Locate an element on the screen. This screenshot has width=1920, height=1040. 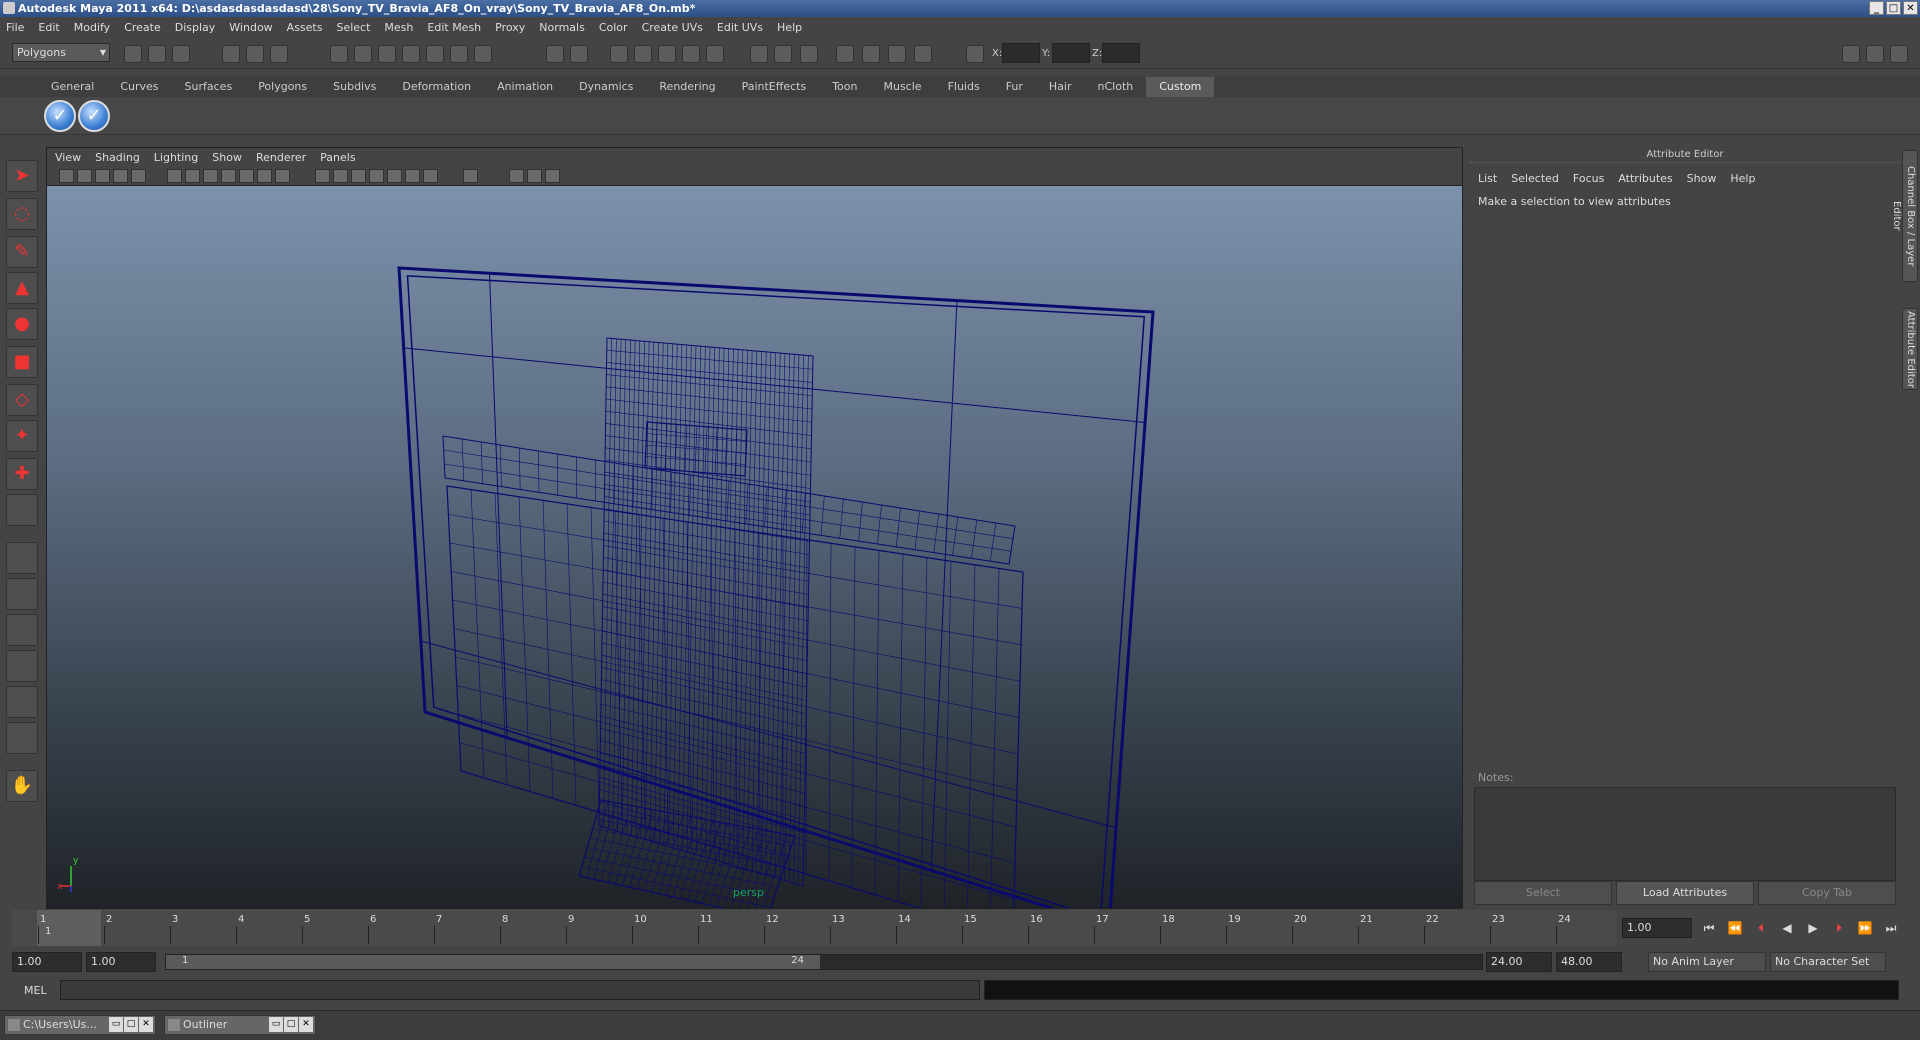
tab-animation: Animation is located at coordinates (525, 87).